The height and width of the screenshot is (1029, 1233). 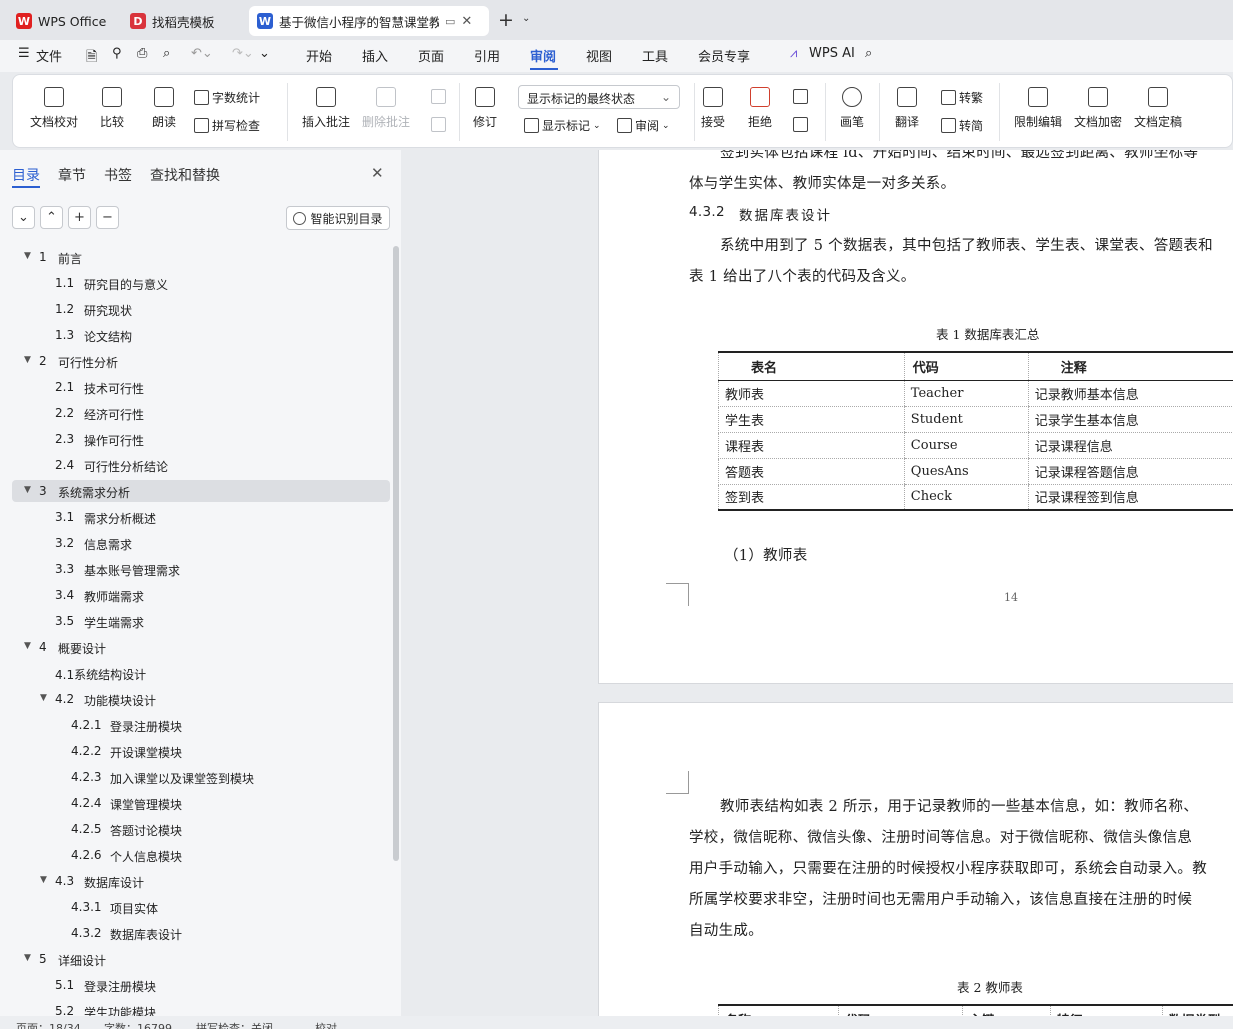 What do you see at coordinates (201, 751) in the screenshot?
I see `toc-item: 4.2.2 开设课堂模块` at bounding box center [201, 751].